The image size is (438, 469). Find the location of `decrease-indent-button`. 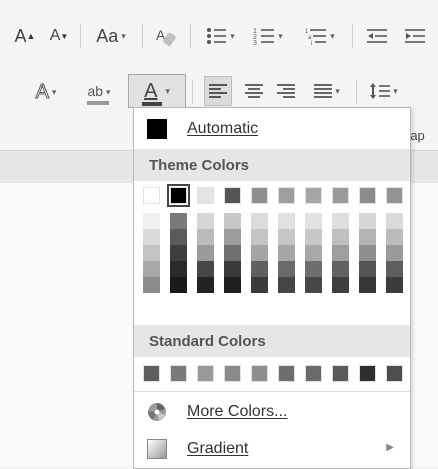

decrease-indent-button is located at coordinates (377, 36).